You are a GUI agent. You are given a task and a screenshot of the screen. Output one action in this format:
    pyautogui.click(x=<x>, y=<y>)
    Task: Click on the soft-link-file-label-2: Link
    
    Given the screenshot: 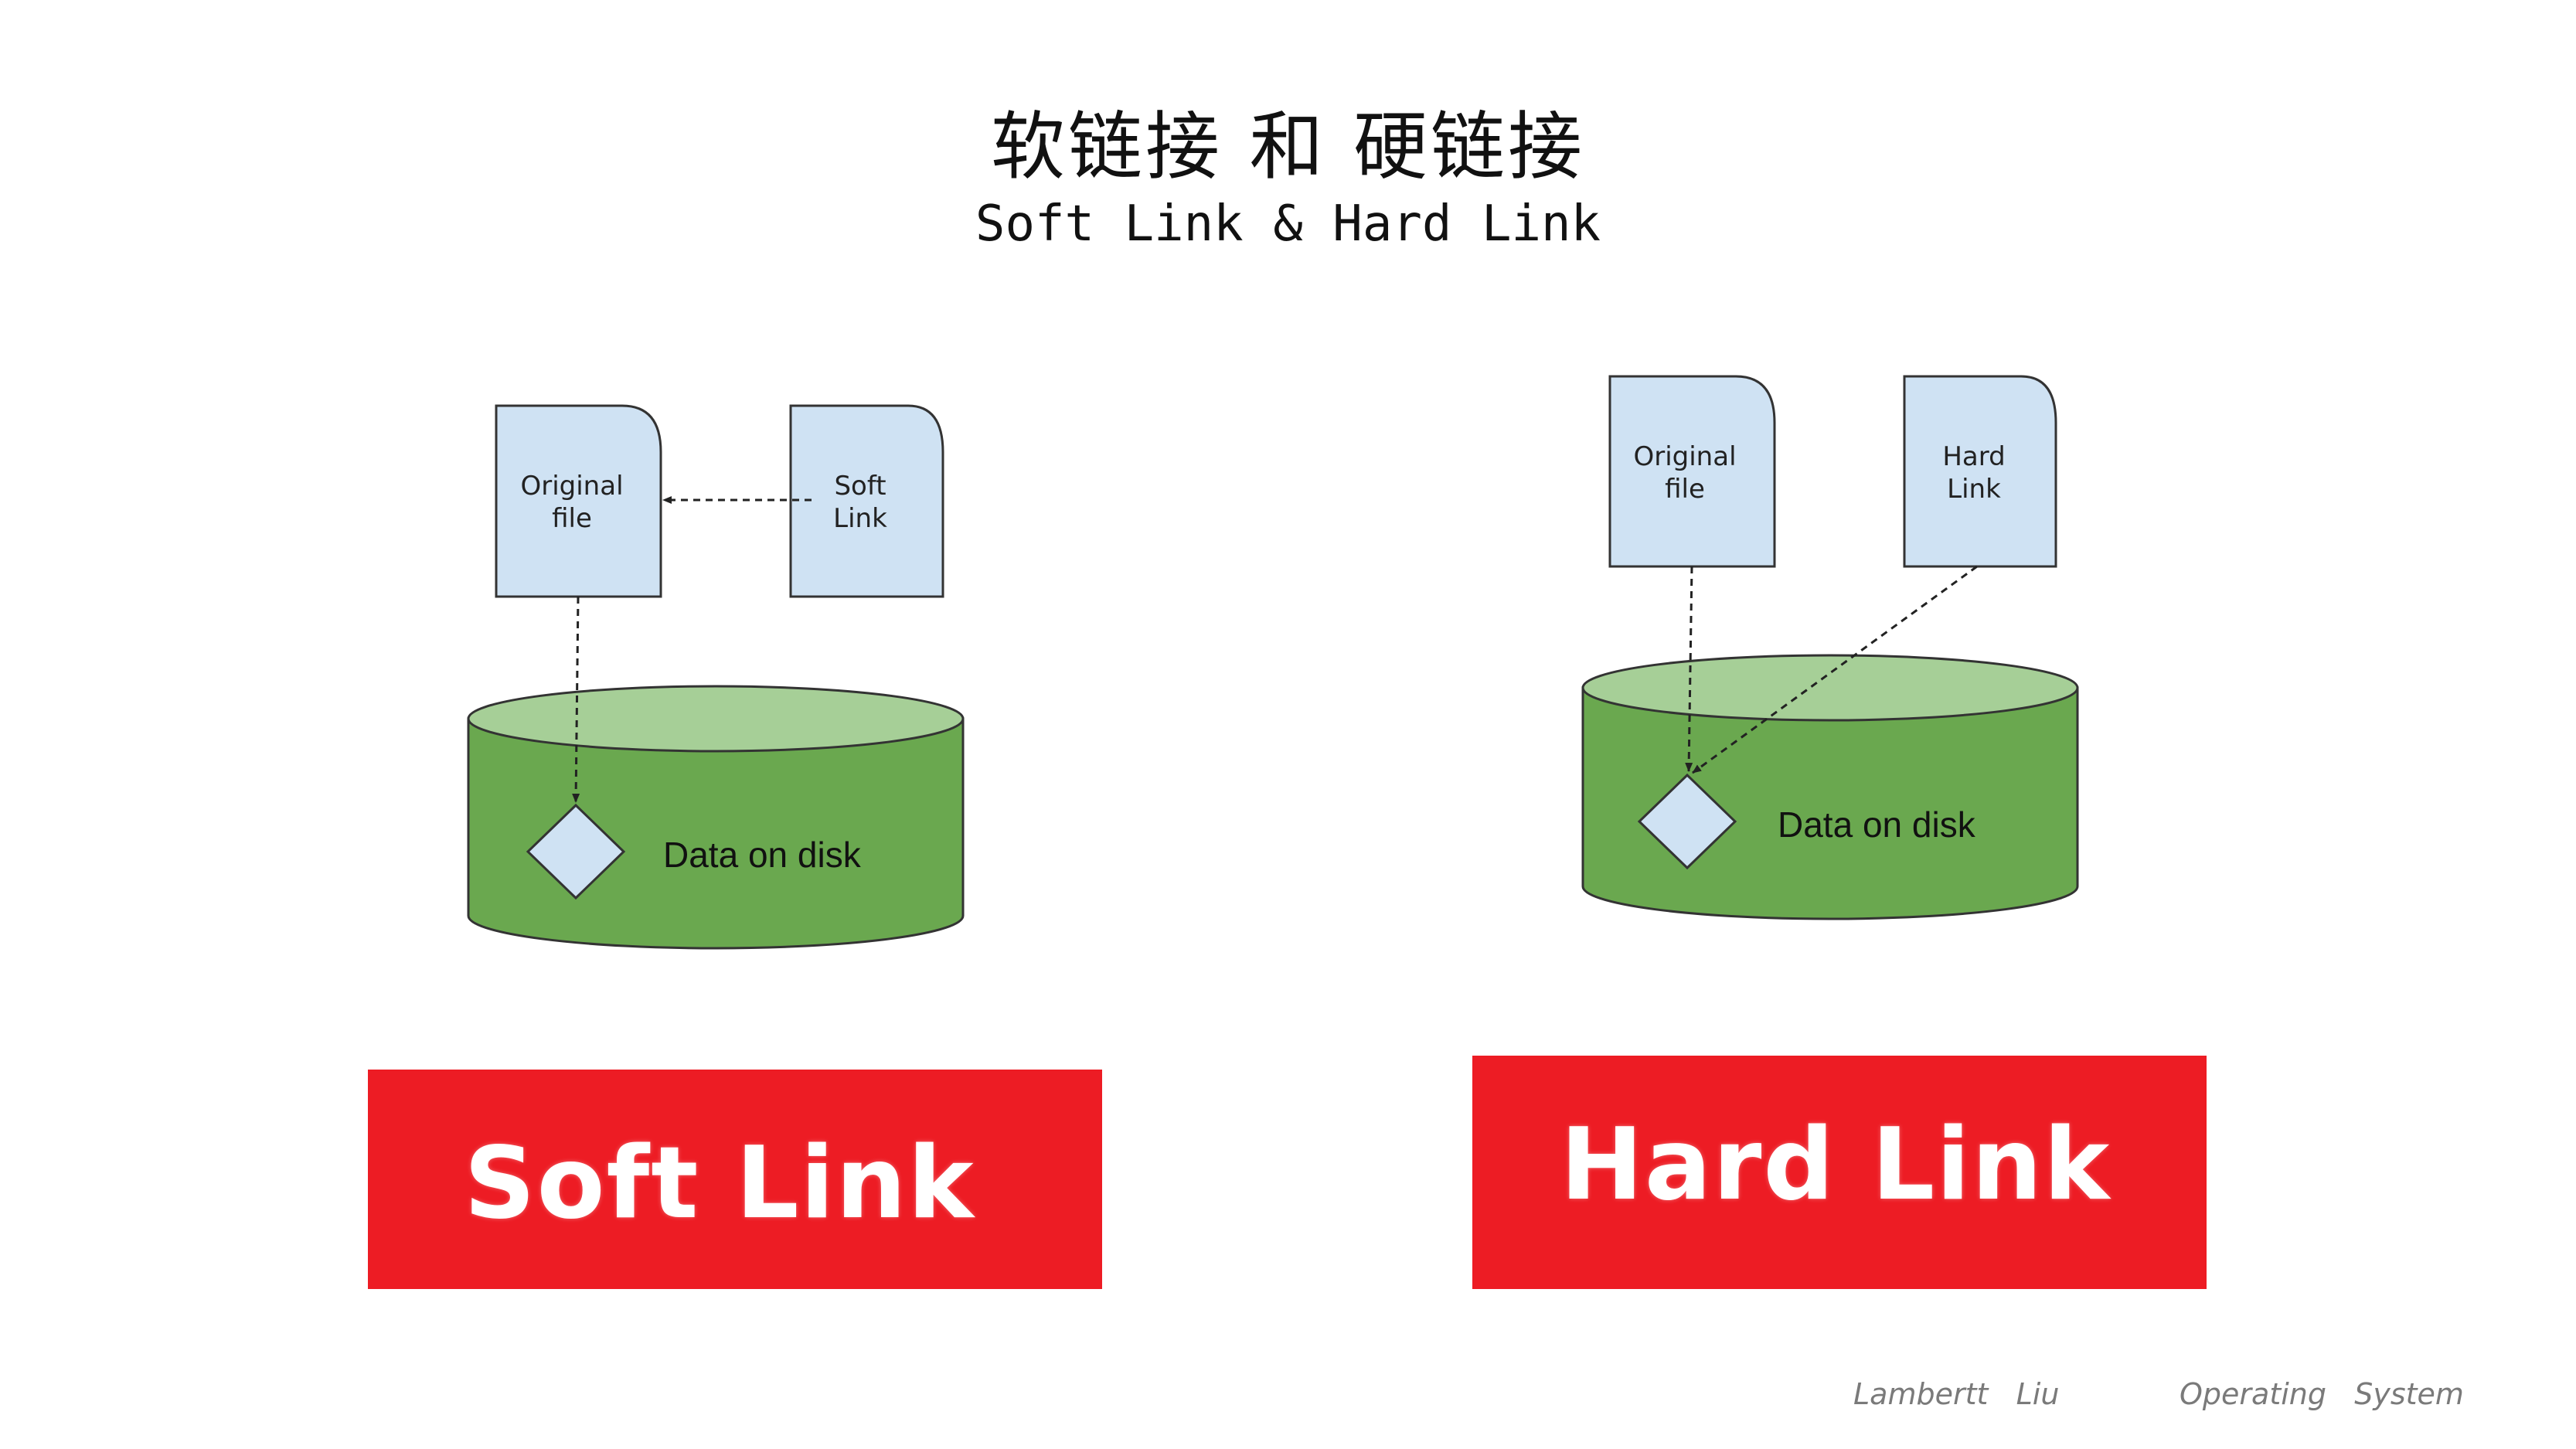 What is the action you would take?
    pyautogui.click(x=860, y=518)
    